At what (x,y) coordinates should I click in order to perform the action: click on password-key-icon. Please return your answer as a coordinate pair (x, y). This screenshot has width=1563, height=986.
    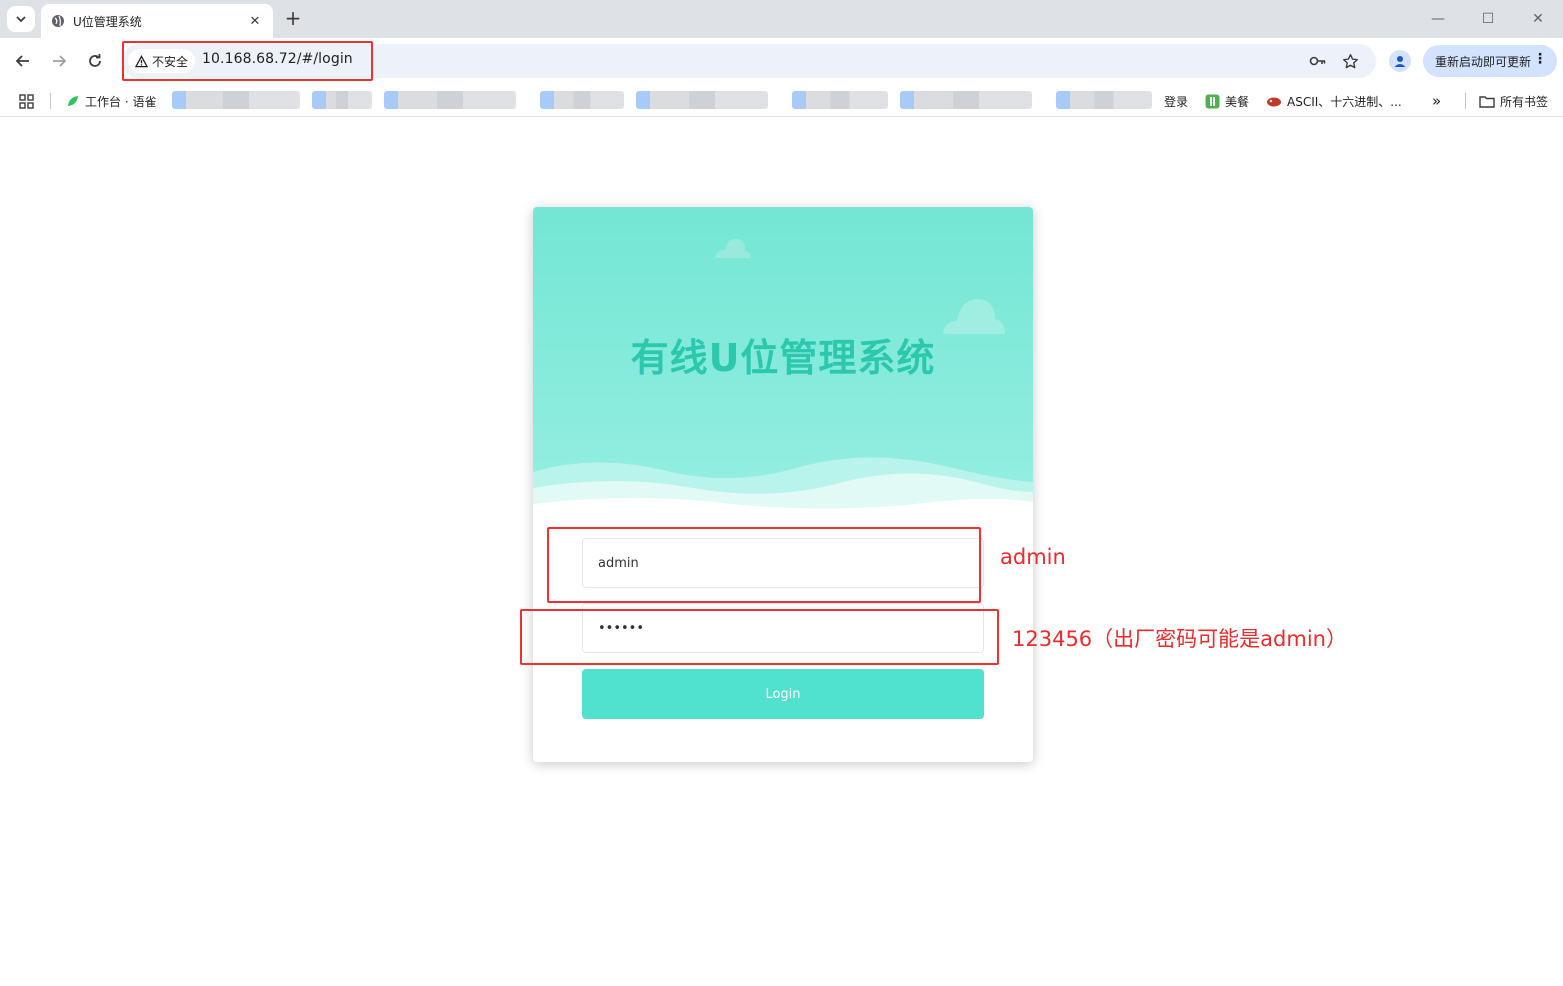
    Looking at the image, I should click on (1318, 61).